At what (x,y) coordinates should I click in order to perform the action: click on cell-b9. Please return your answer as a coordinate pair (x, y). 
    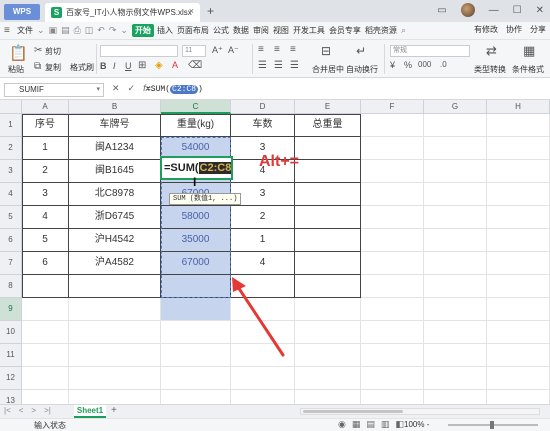
    Looking at the image, I should click on (115, 309).